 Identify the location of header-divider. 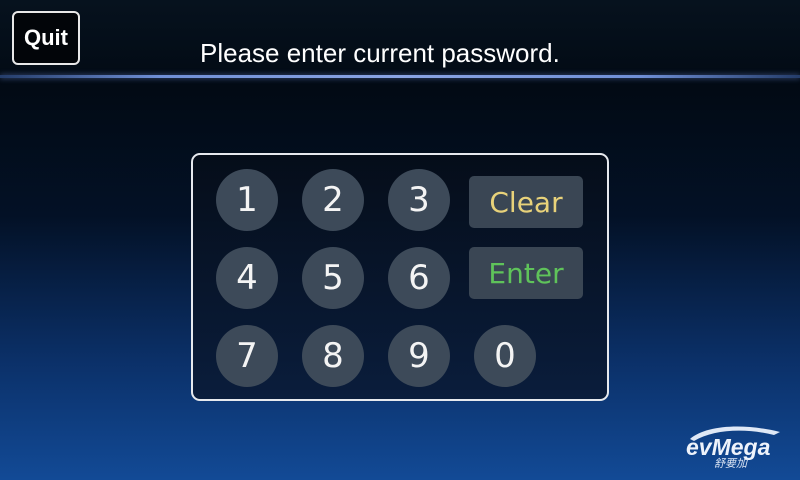
(400, 76).